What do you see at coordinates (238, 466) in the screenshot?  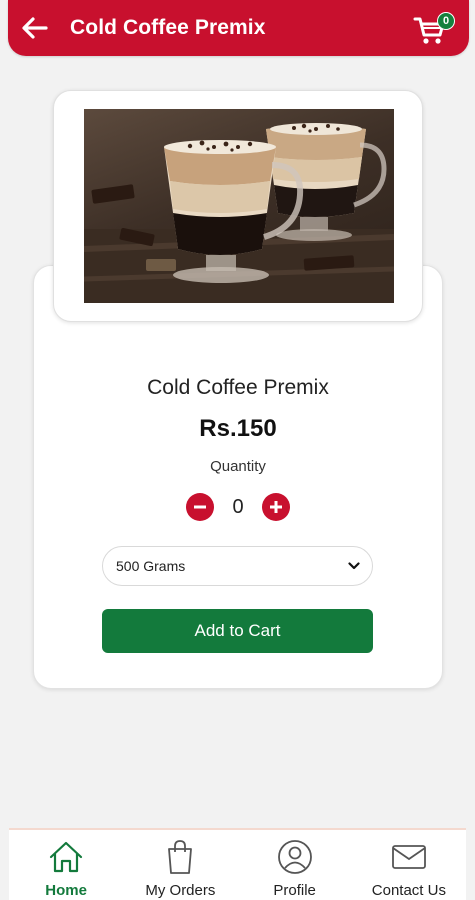 I see `quantity-label: Quantity` at bounding box center [238, 466].